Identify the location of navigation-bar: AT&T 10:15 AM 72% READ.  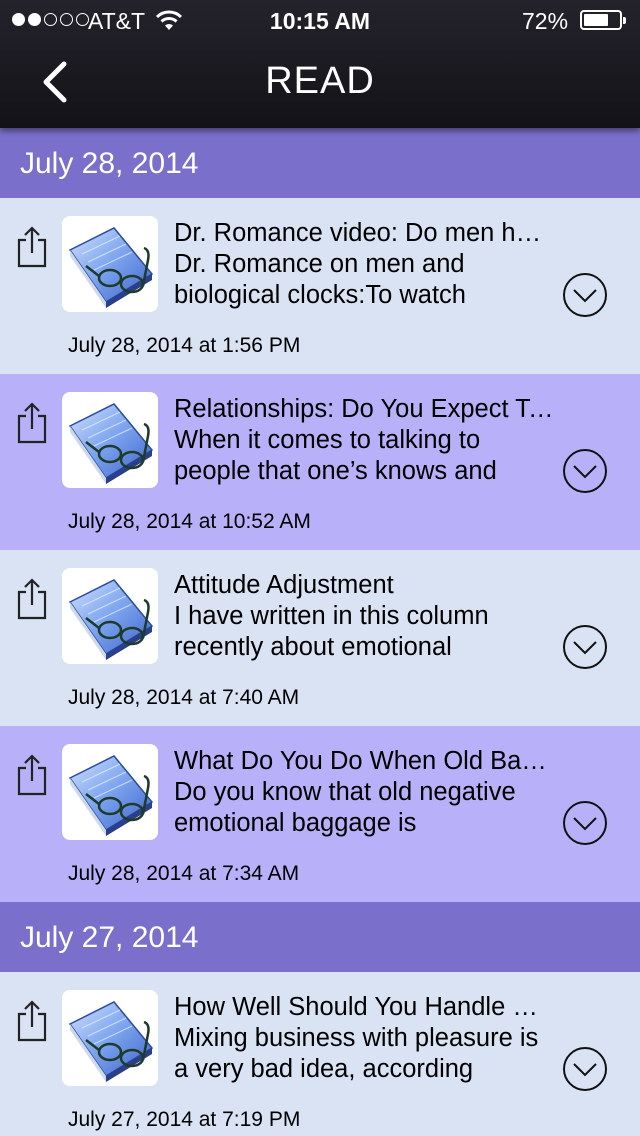
(320, 64).